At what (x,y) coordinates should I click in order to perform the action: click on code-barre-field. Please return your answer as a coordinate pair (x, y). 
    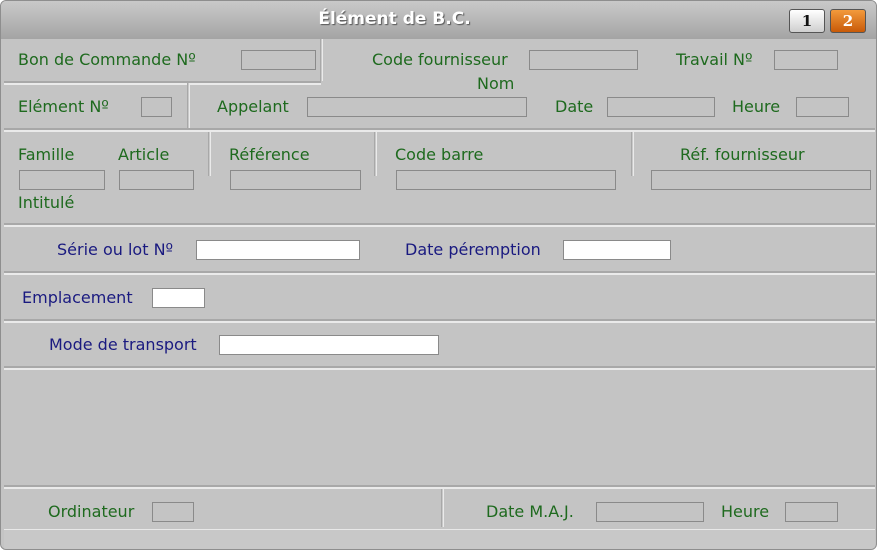
    Looking at the image, I should click on (506, 180).